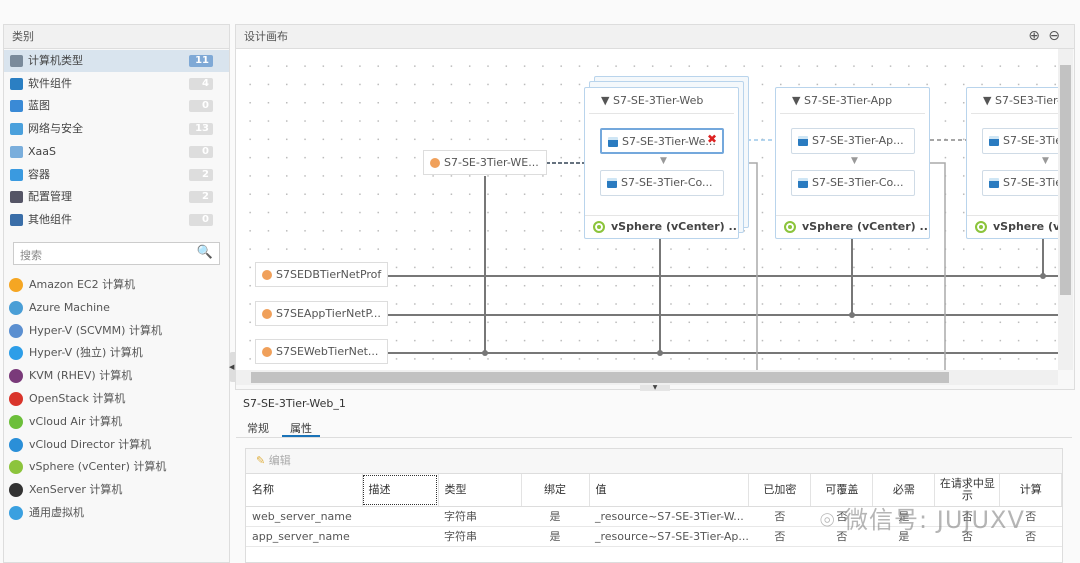 This screenshot has height=563, width=1080. Describe the element at coordinates (304, 516) in the screenshot. I see `table-cell: web_server_name` at that location.